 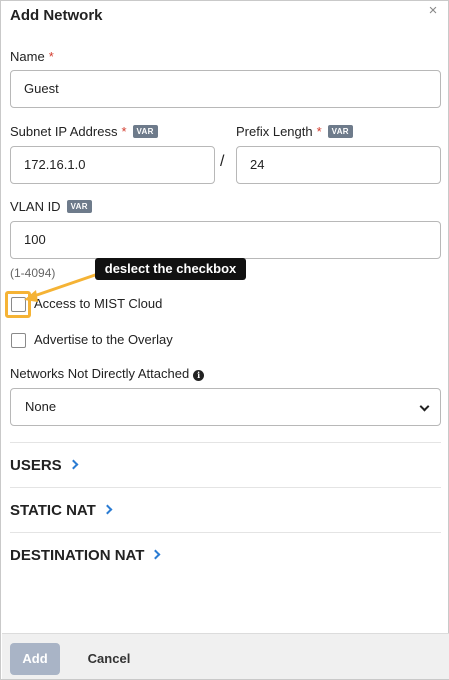 I want to click on section-static-nat: STATIC NAT, so click(x=61, y=510).